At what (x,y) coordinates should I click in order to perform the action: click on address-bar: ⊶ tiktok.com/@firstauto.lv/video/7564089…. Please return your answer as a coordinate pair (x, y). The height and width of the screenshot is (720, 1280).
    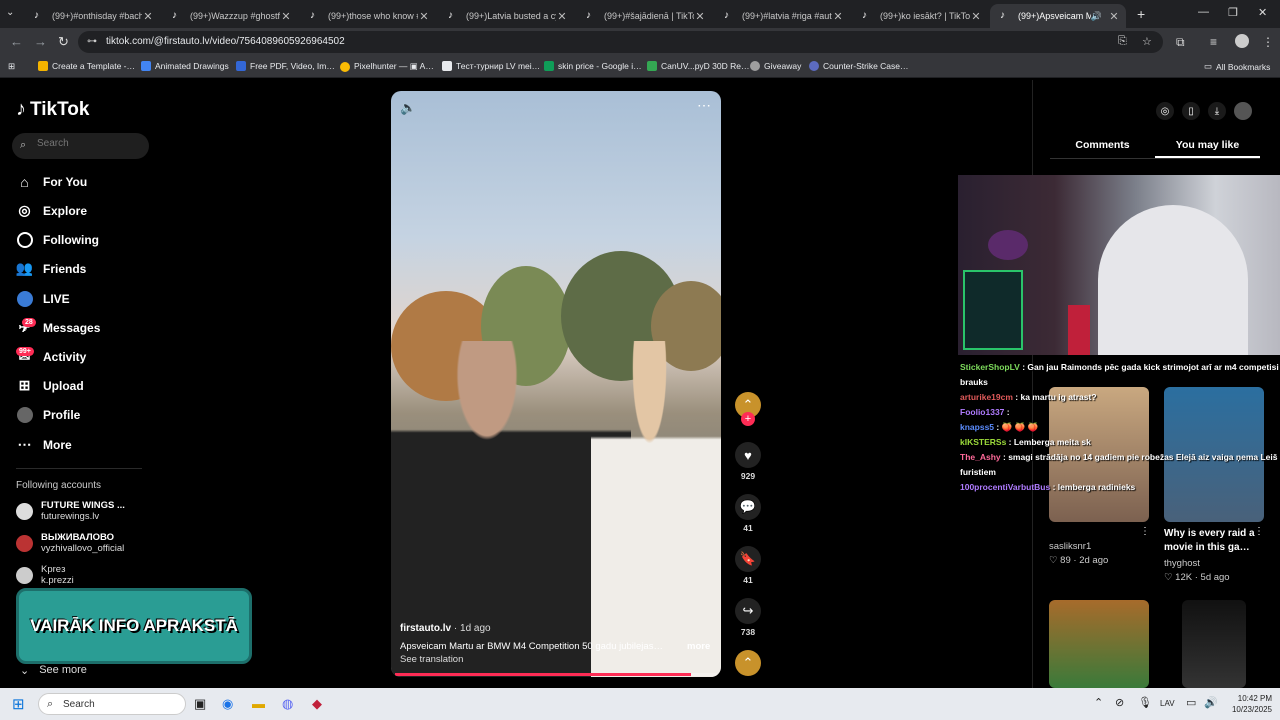
    Looking at the image, I should click on (620, 42).